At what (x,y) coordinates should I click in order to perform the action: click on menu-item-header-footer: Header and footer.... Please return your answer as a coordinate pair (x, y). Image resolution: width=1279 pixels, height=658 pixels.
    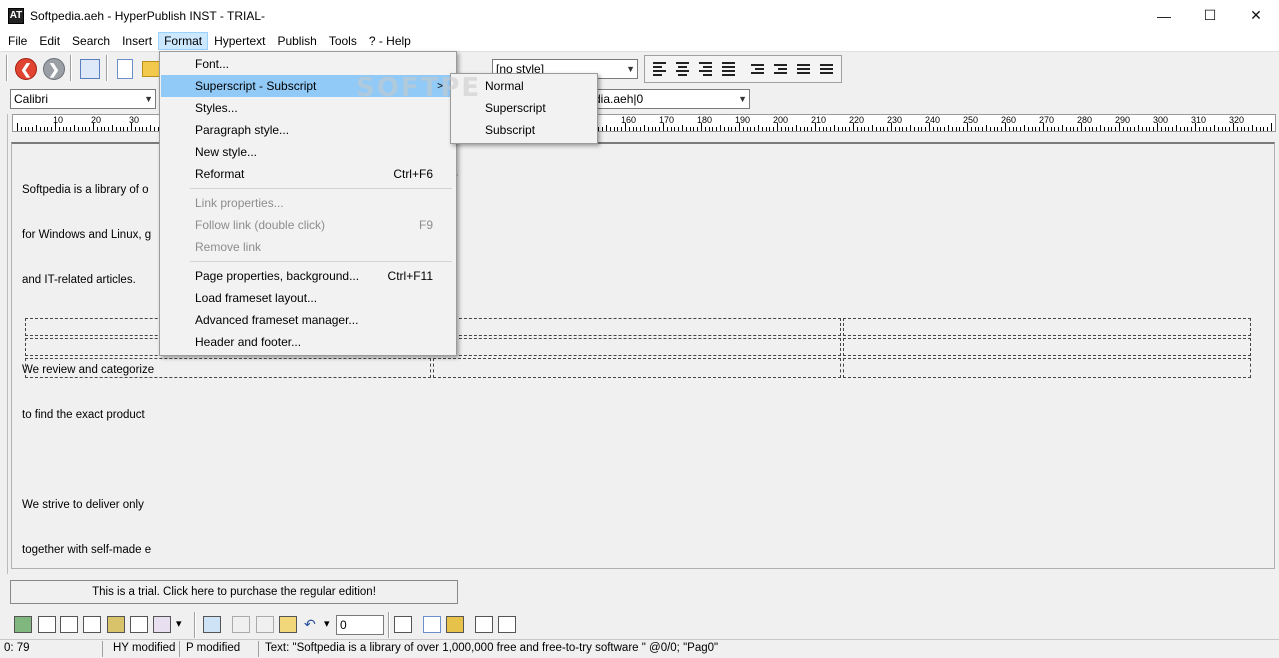
    Looking at the image, I should click on (308, 342).